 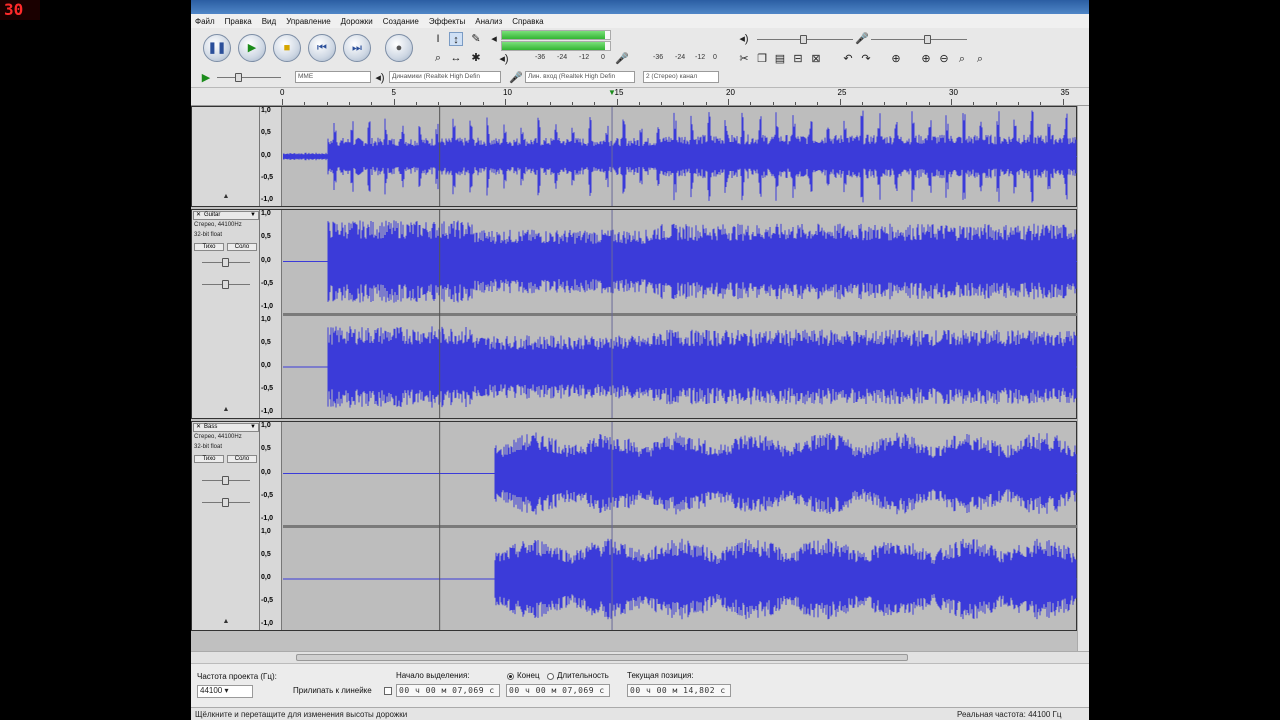 I want to click on zoom-in-icon: ⊕, so click(x=926, y=59).